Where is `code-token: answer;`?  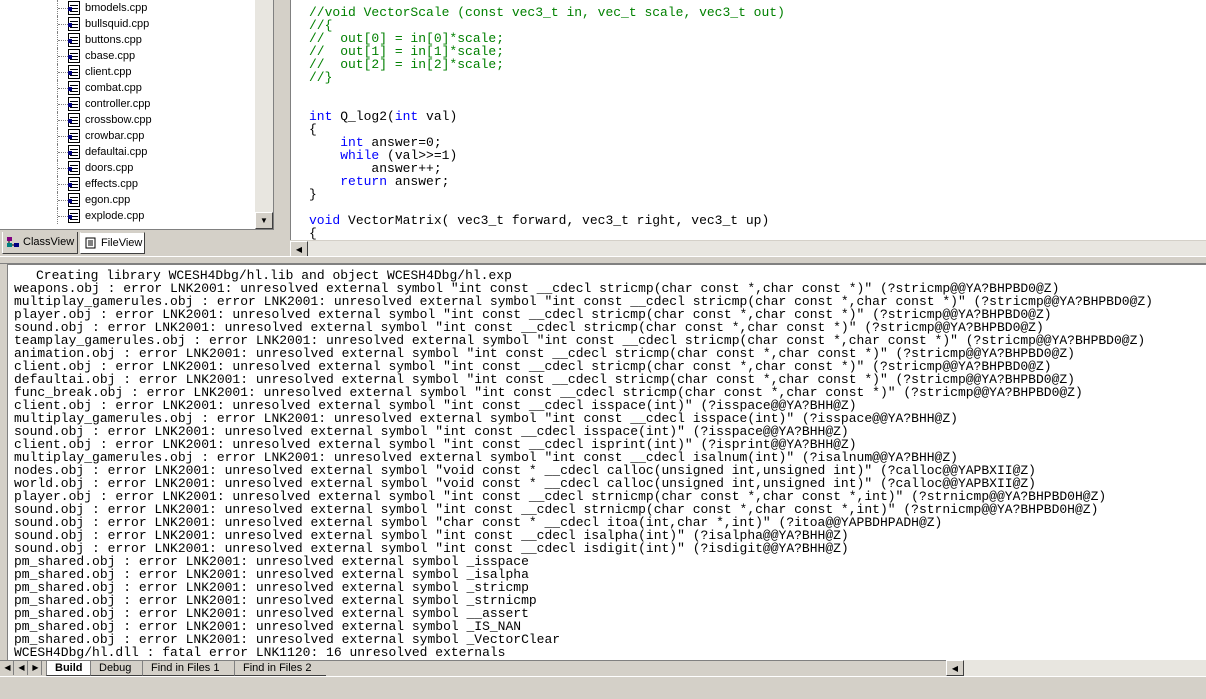
code-token: answer; is located at coordinates (418, 181).